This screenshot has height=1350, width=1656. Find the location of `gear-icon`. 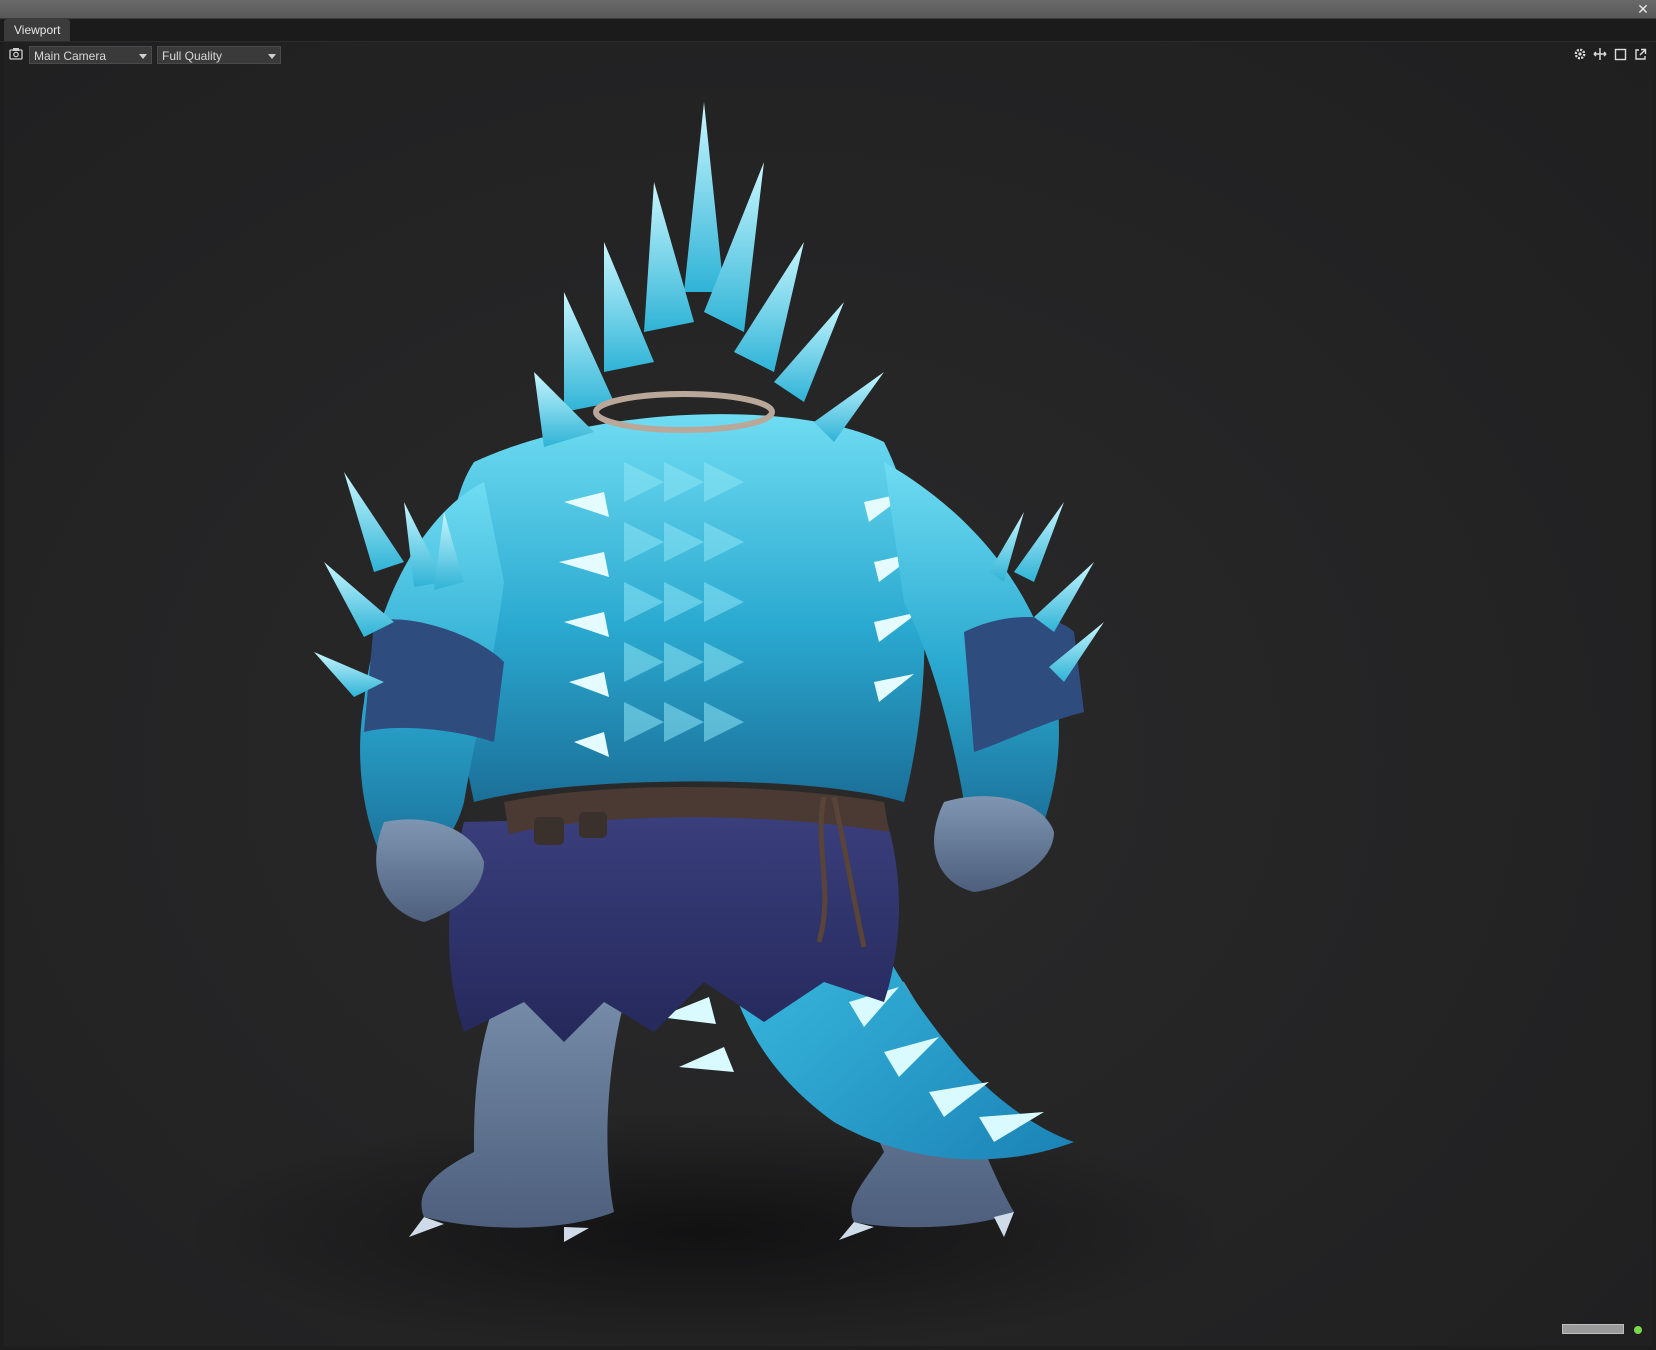

gear-icon is located at coordinates (1580, 54).